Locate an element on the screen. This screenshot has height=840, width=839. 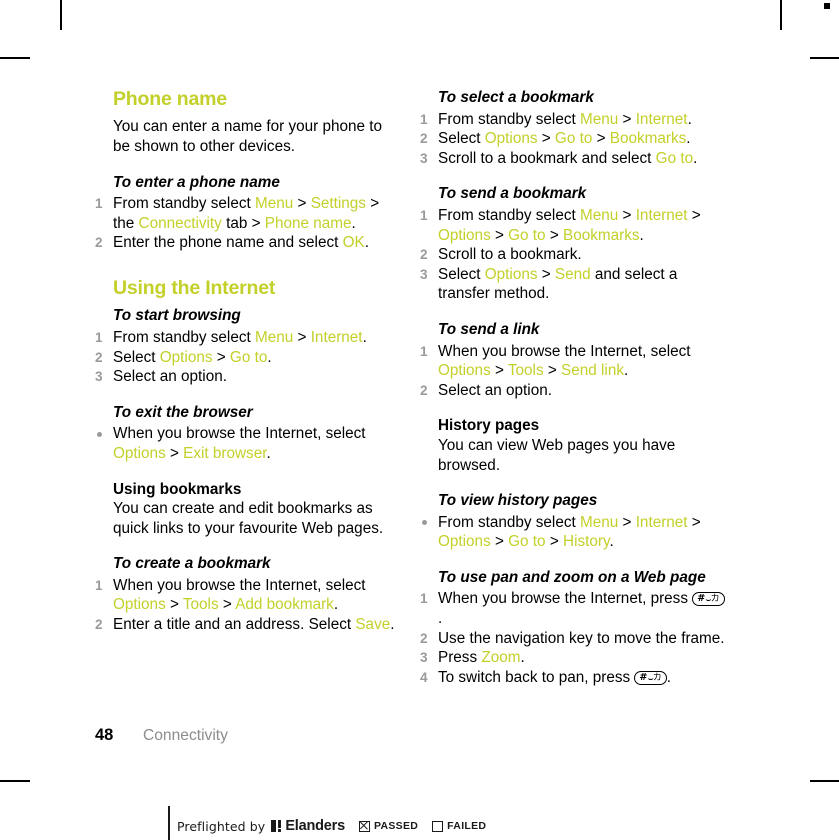
preflight-divider is located at coordinates (169, 823).